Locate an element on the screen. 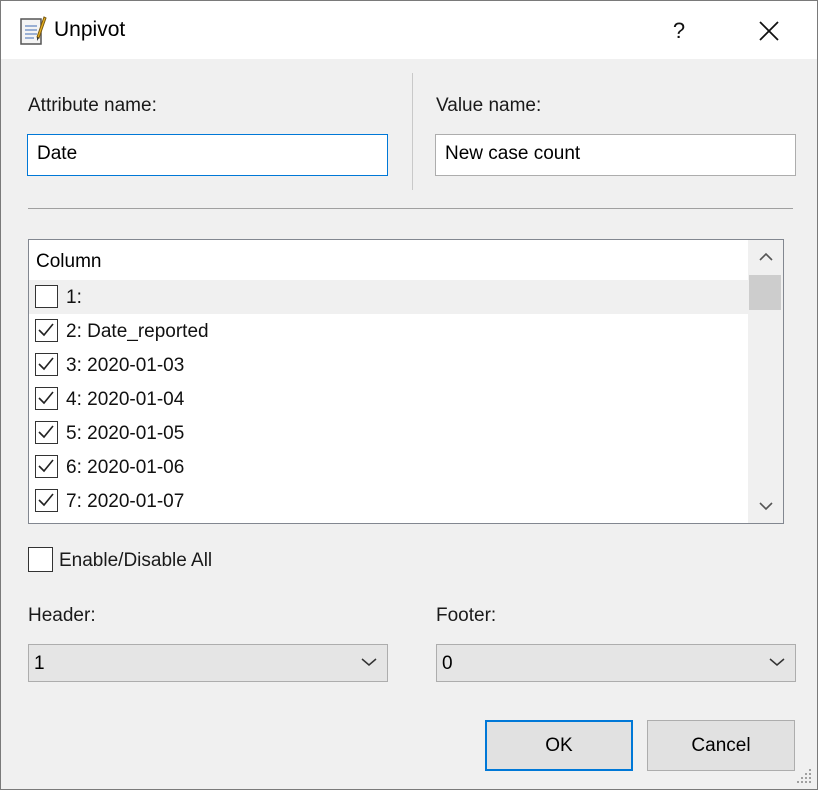 This screenshot has width=818, height=790. window-title: Unpivot is located at coordinates (90, 29).